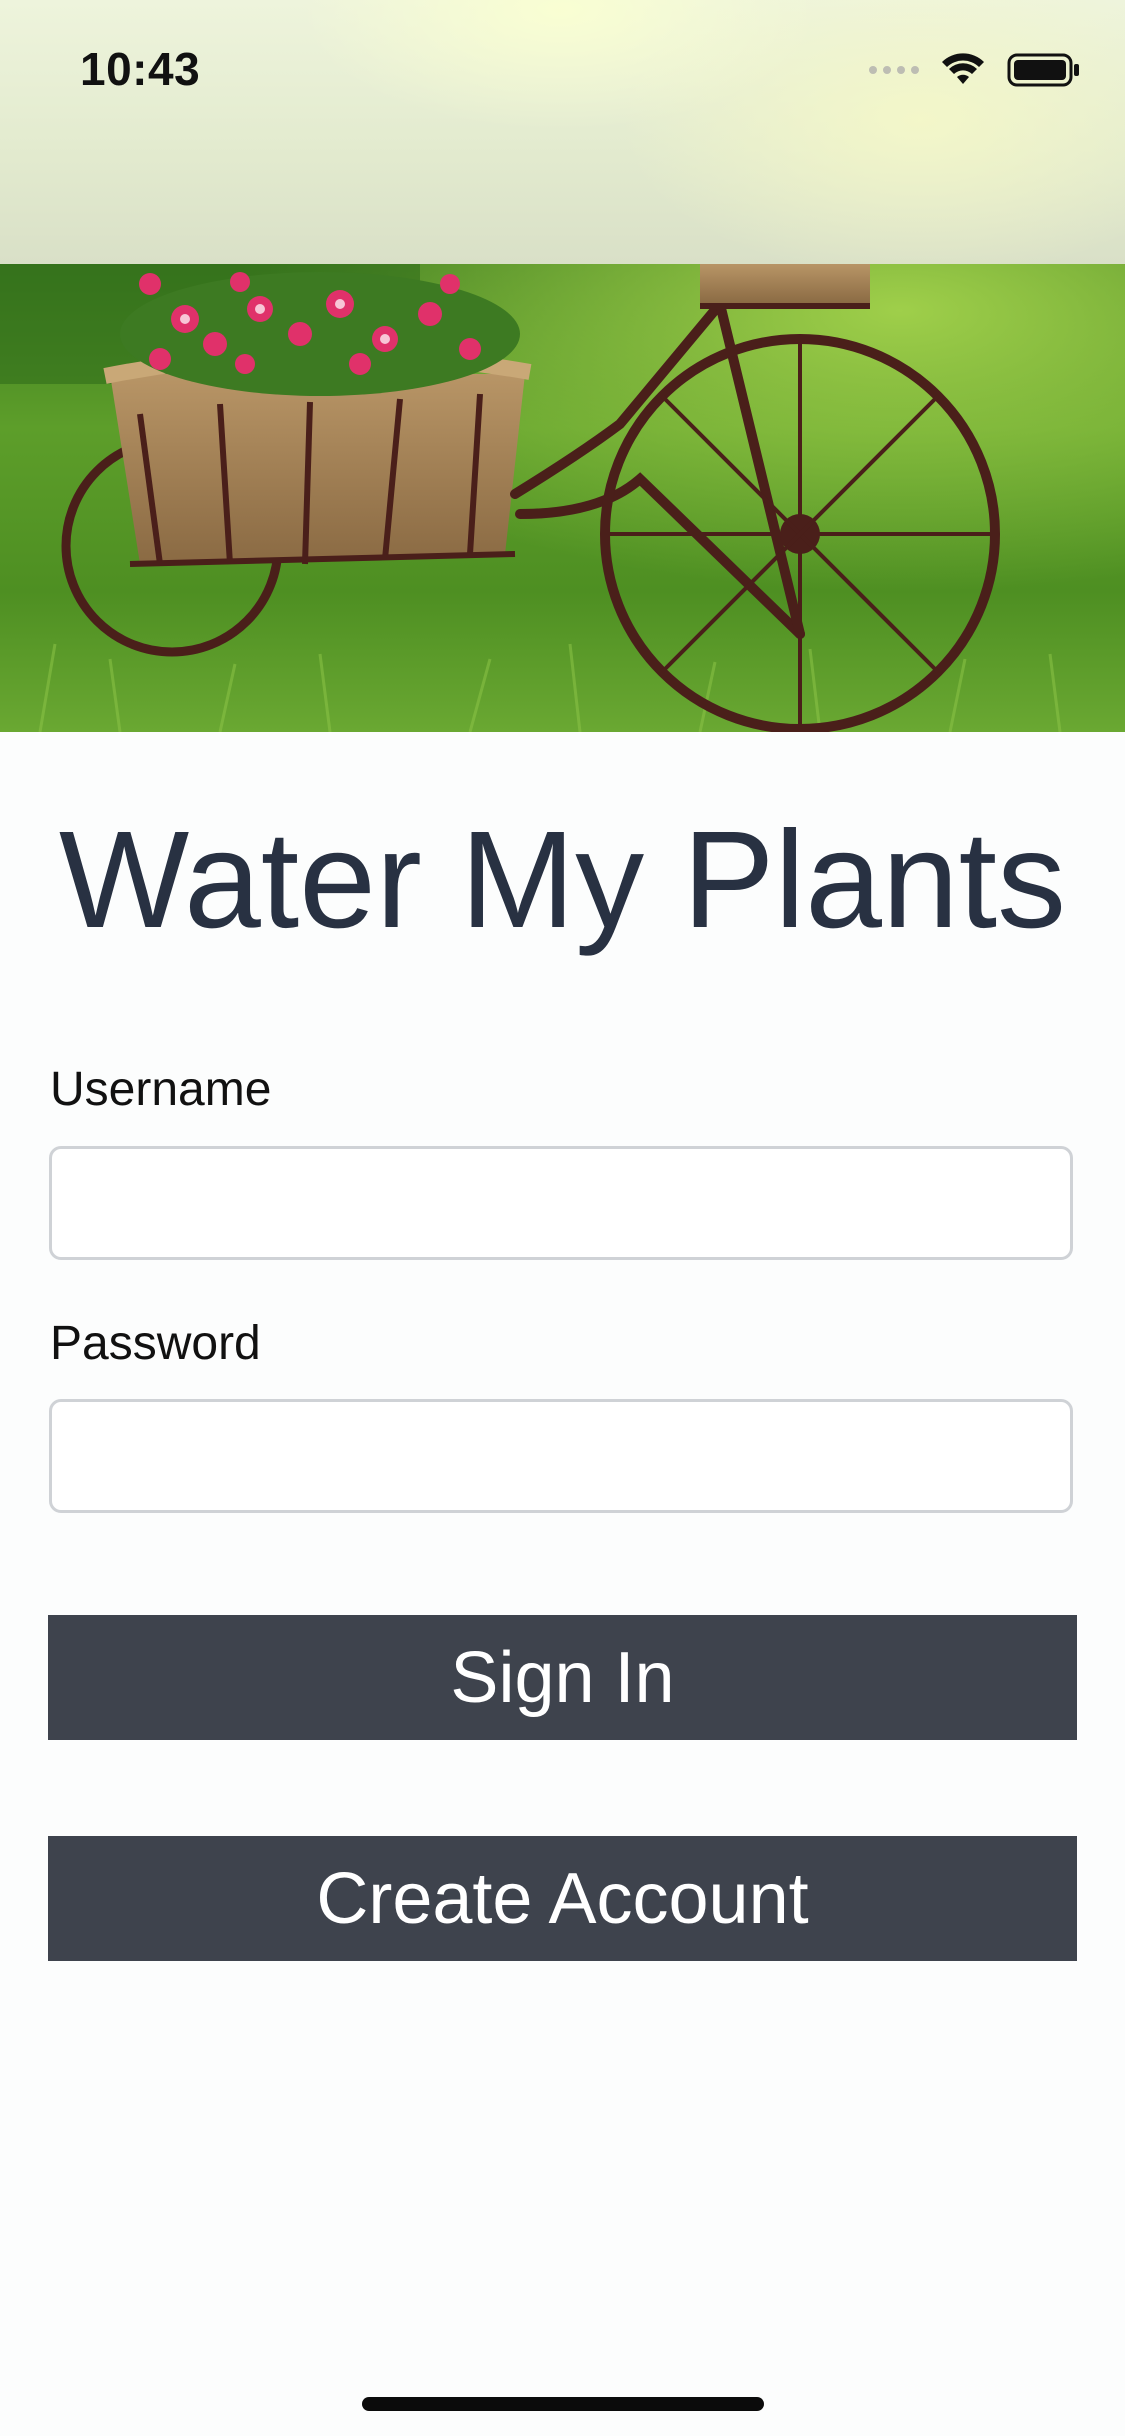 Image resolution: width=1125 pixels, height=2436 pixels. I want to click on status-icons, so click(975, 70).